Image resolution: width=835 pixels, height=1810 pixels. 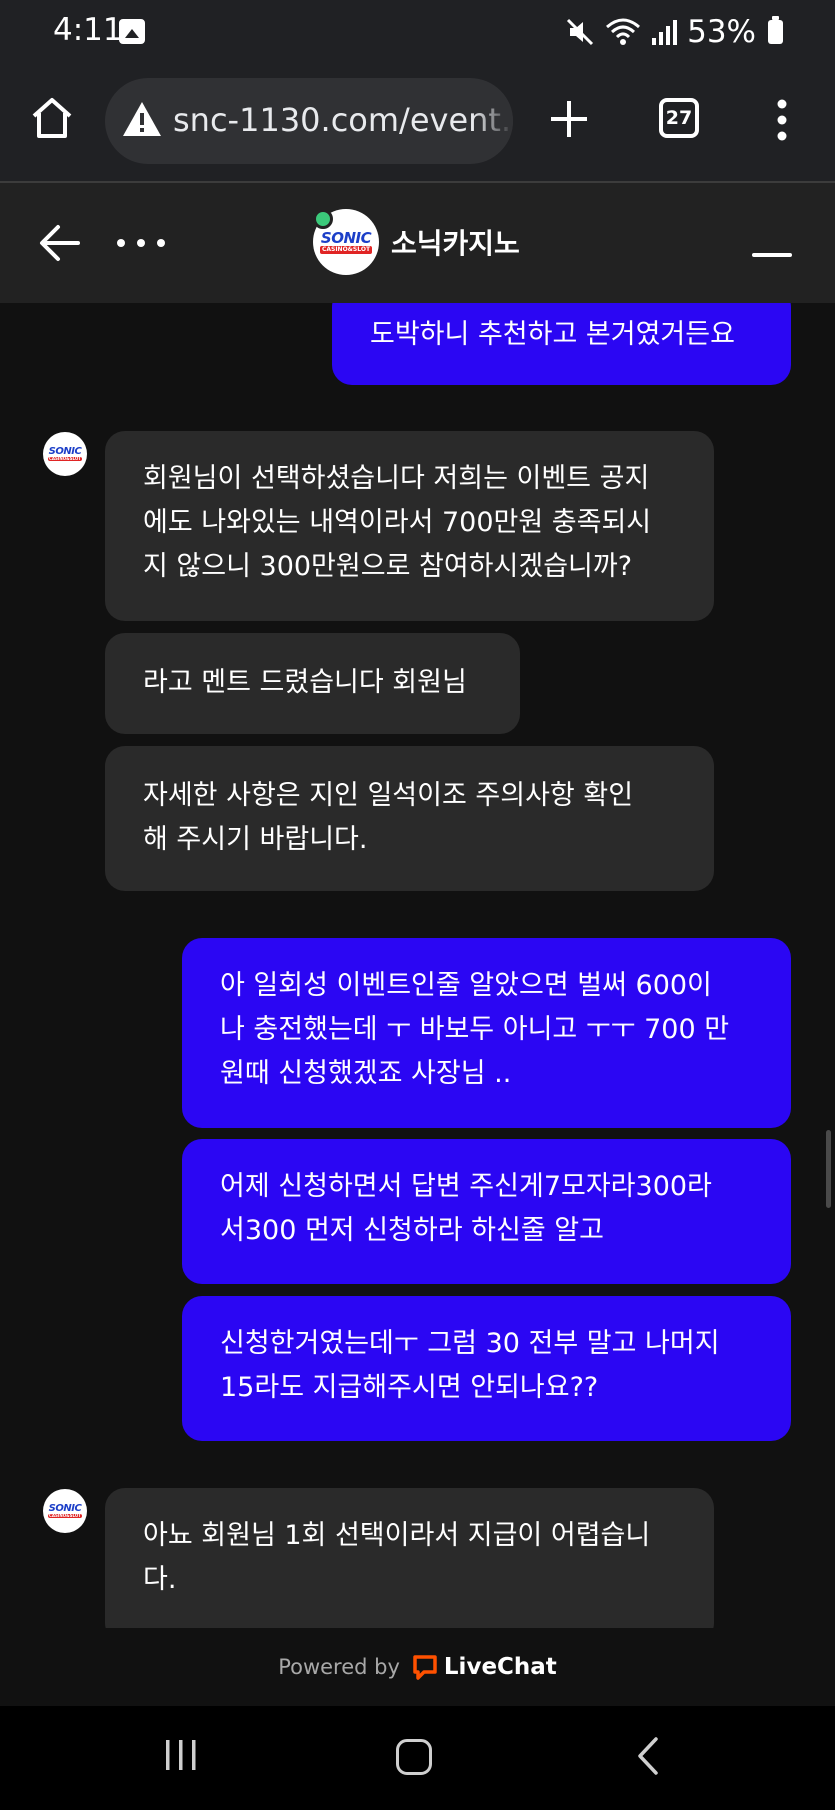 I want to click on system-nav-bar, so click(x=417, y=1758).